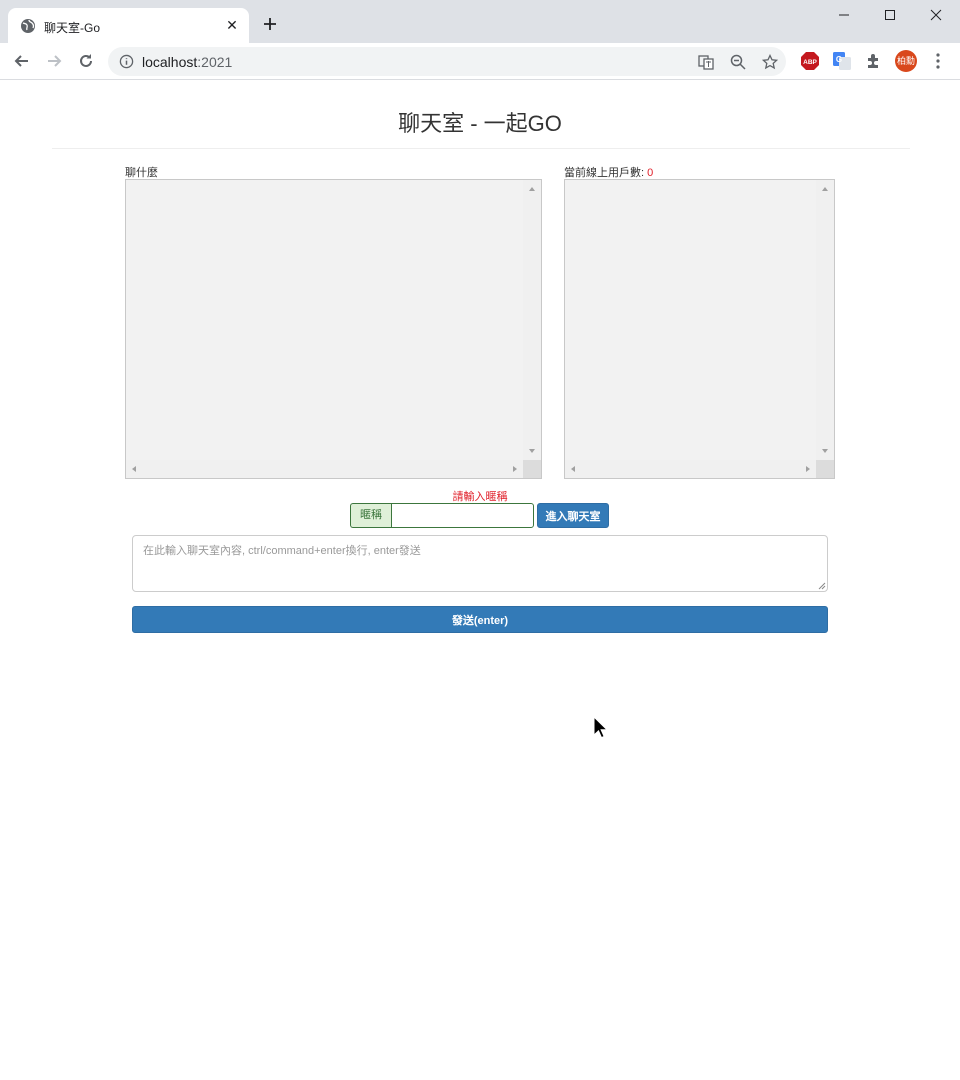 Image resolution: width=960 pixels, height=1080 pixels. I want to click on google-translate-extension-icon: G, so click(842, 61).